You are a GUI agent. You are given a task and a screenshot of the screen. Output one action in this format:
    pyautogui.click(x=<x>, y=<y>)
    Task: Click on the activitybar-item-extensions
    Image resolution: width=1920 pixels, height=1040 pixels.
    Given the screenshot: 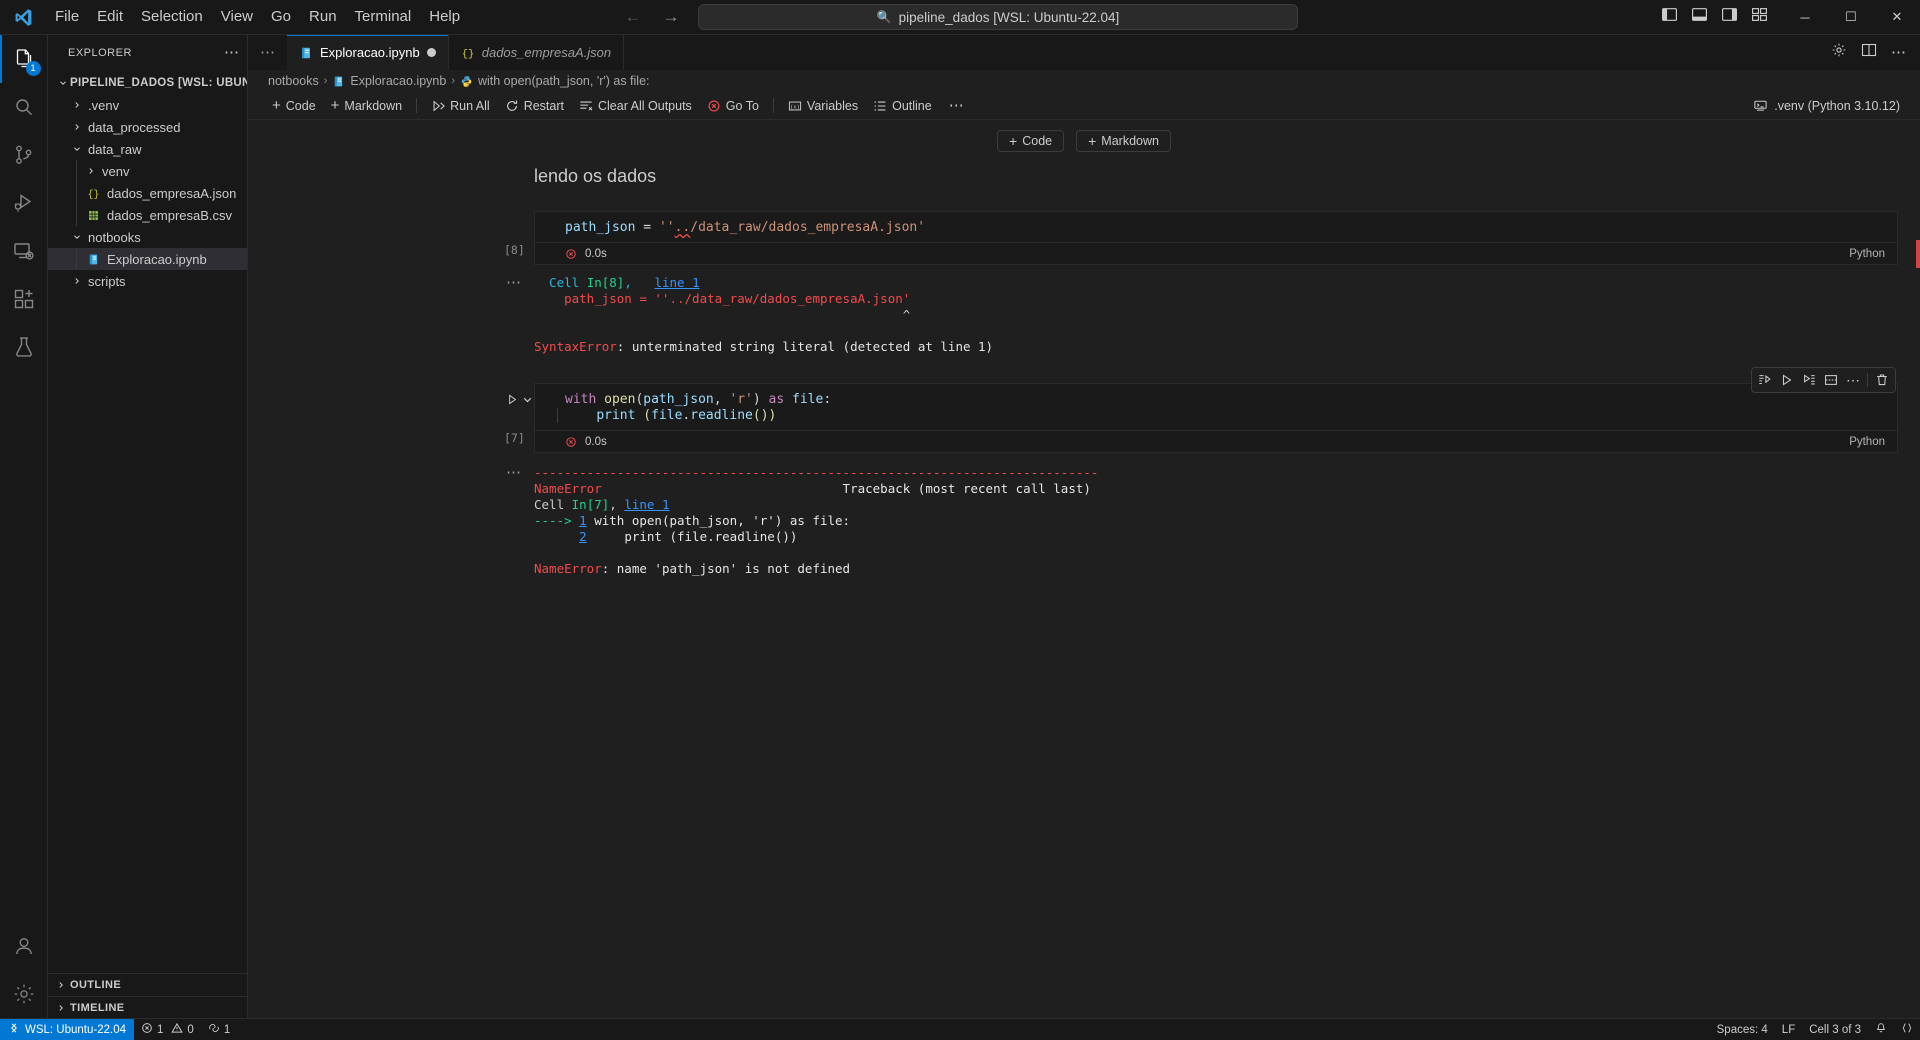 What is the action you would take?
    pyautogui.click(x=24, y=299)
    